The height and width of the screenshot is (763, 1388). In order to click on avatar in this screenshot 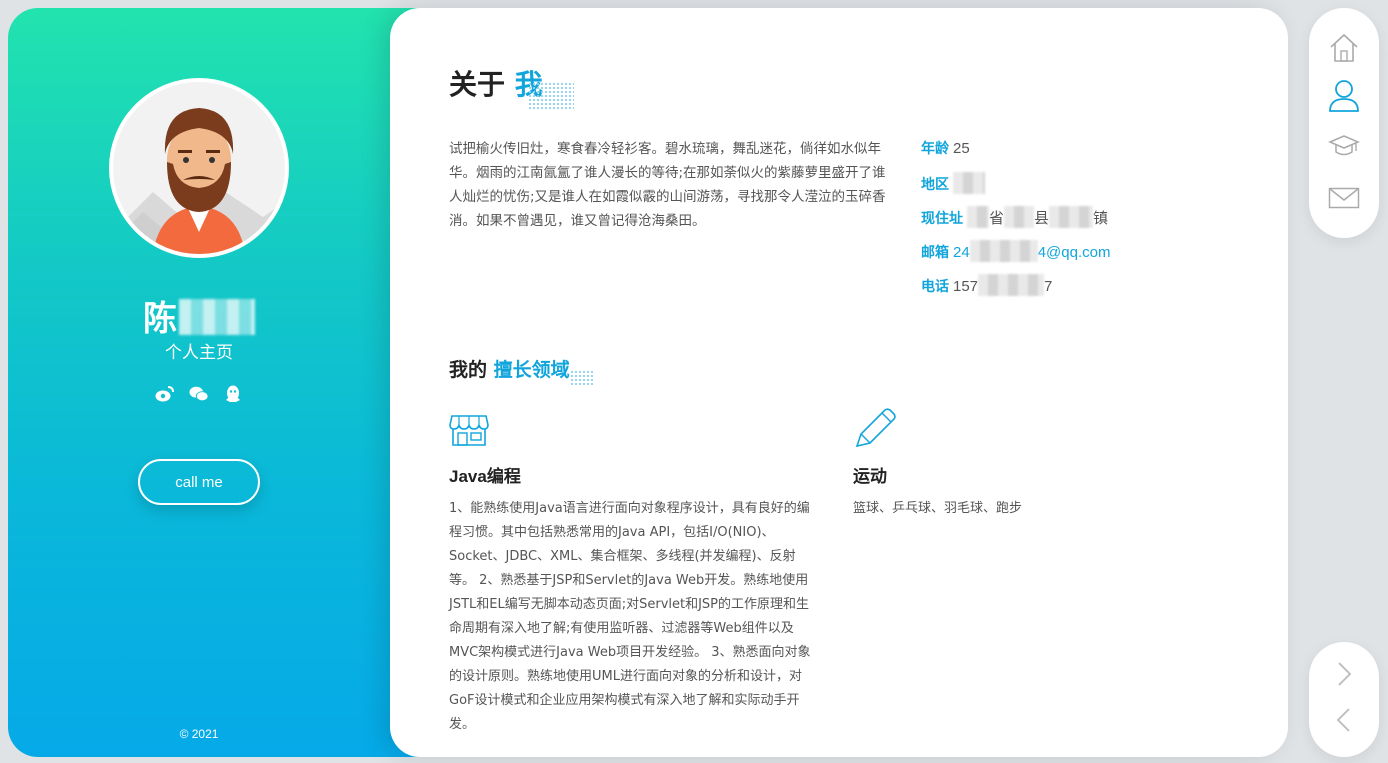, I will do `click(199, 168)`.